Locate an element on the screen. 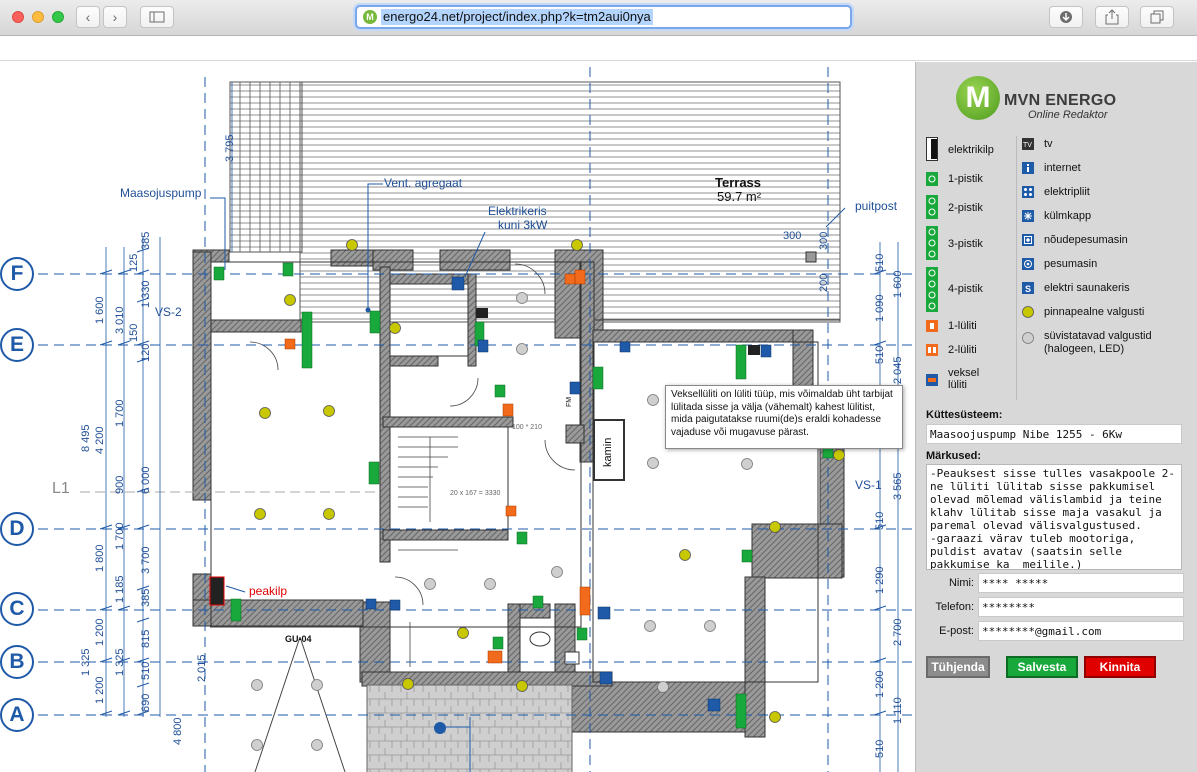 The width and height of the screenshot is (1197, 772). dim-1330: 1 330 is located at coordinates (146, 294).